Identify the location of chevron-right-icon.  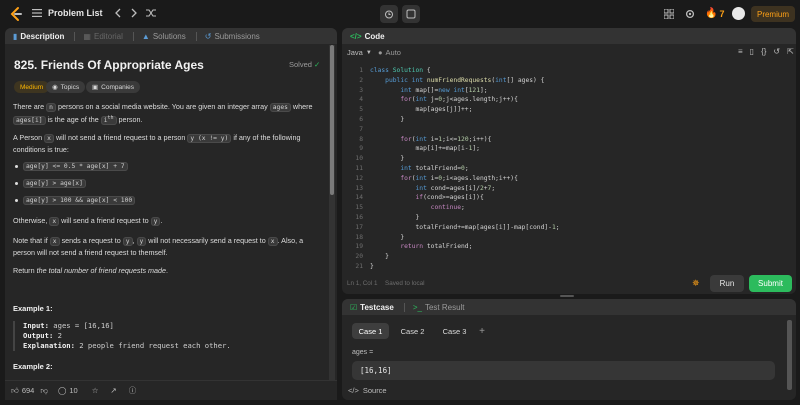
(134, 13).